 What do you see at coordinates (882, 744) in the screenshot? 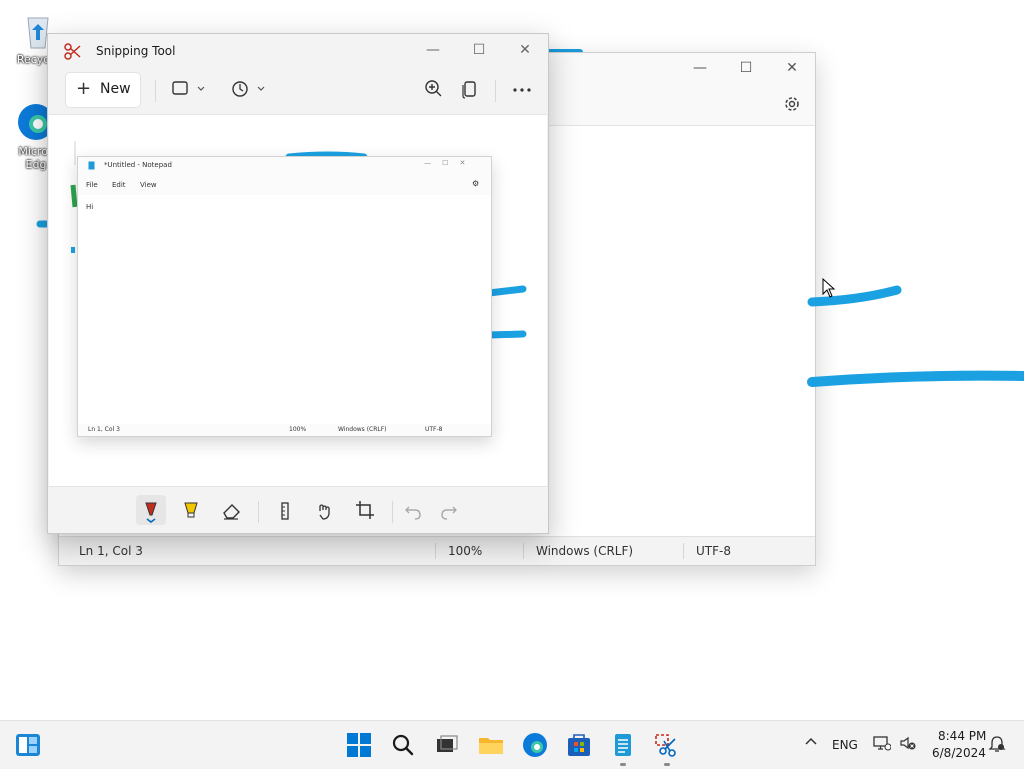
I see `network-icon` at bounding box center [882, 744].